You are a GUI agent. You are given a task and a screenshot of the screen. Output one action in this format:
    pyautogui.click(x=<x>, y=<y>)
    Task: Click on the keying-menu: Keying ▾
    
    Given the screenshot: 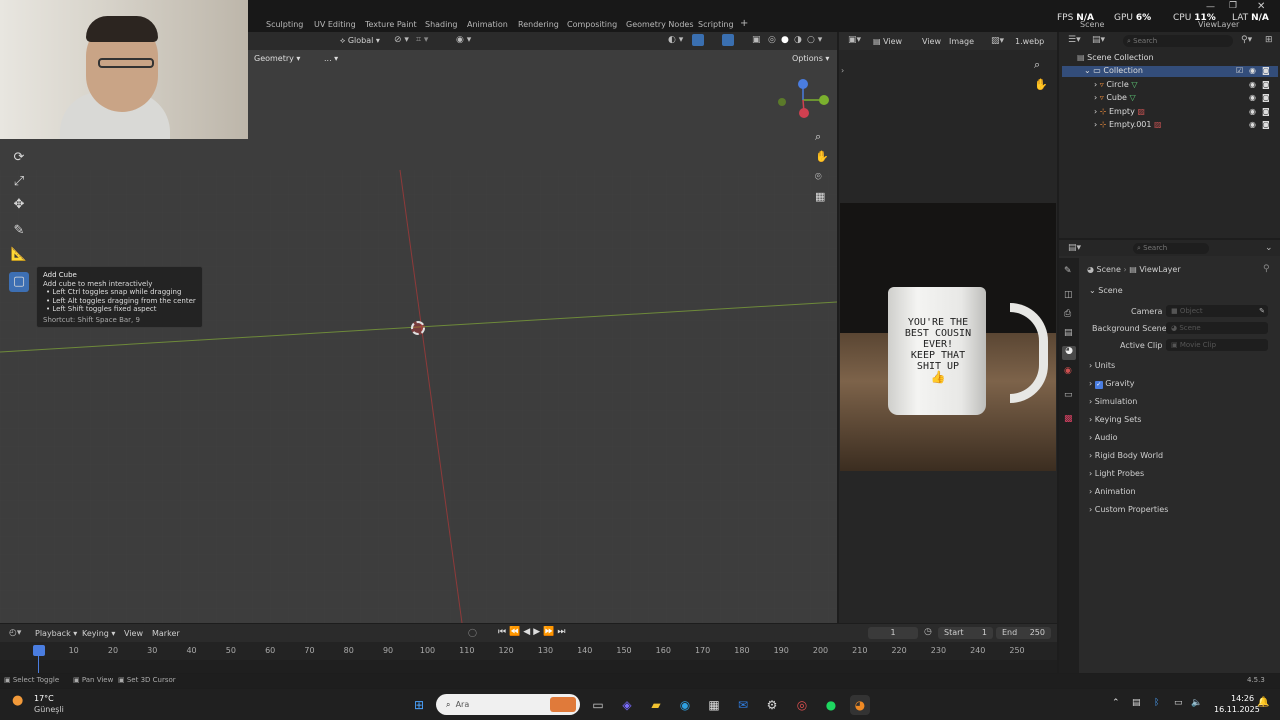 What is the action you would take?
    pyautogui.click(x=98, y=633)
    